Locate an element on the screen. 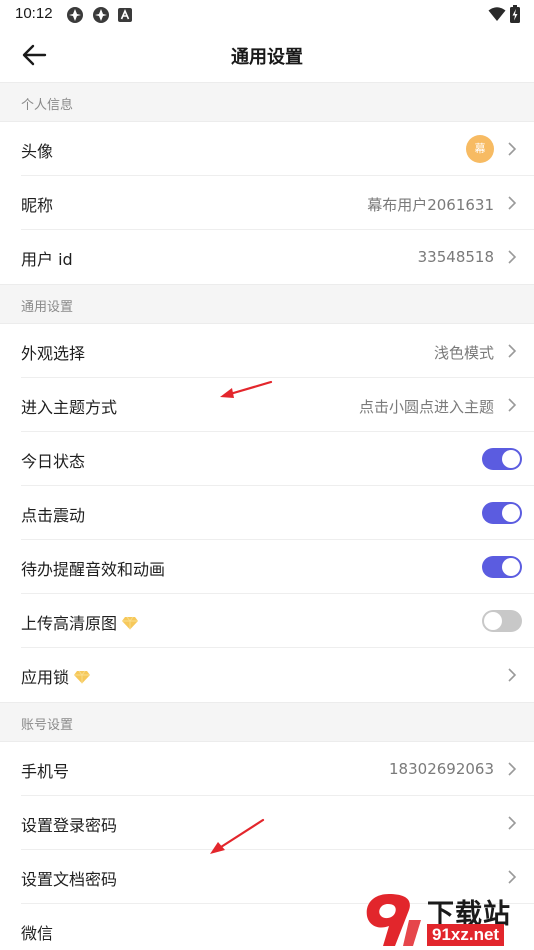 This screenshot has height=950, width=534. row-user-id: 用户 id 33548518 is located at coordinates (267, 257).